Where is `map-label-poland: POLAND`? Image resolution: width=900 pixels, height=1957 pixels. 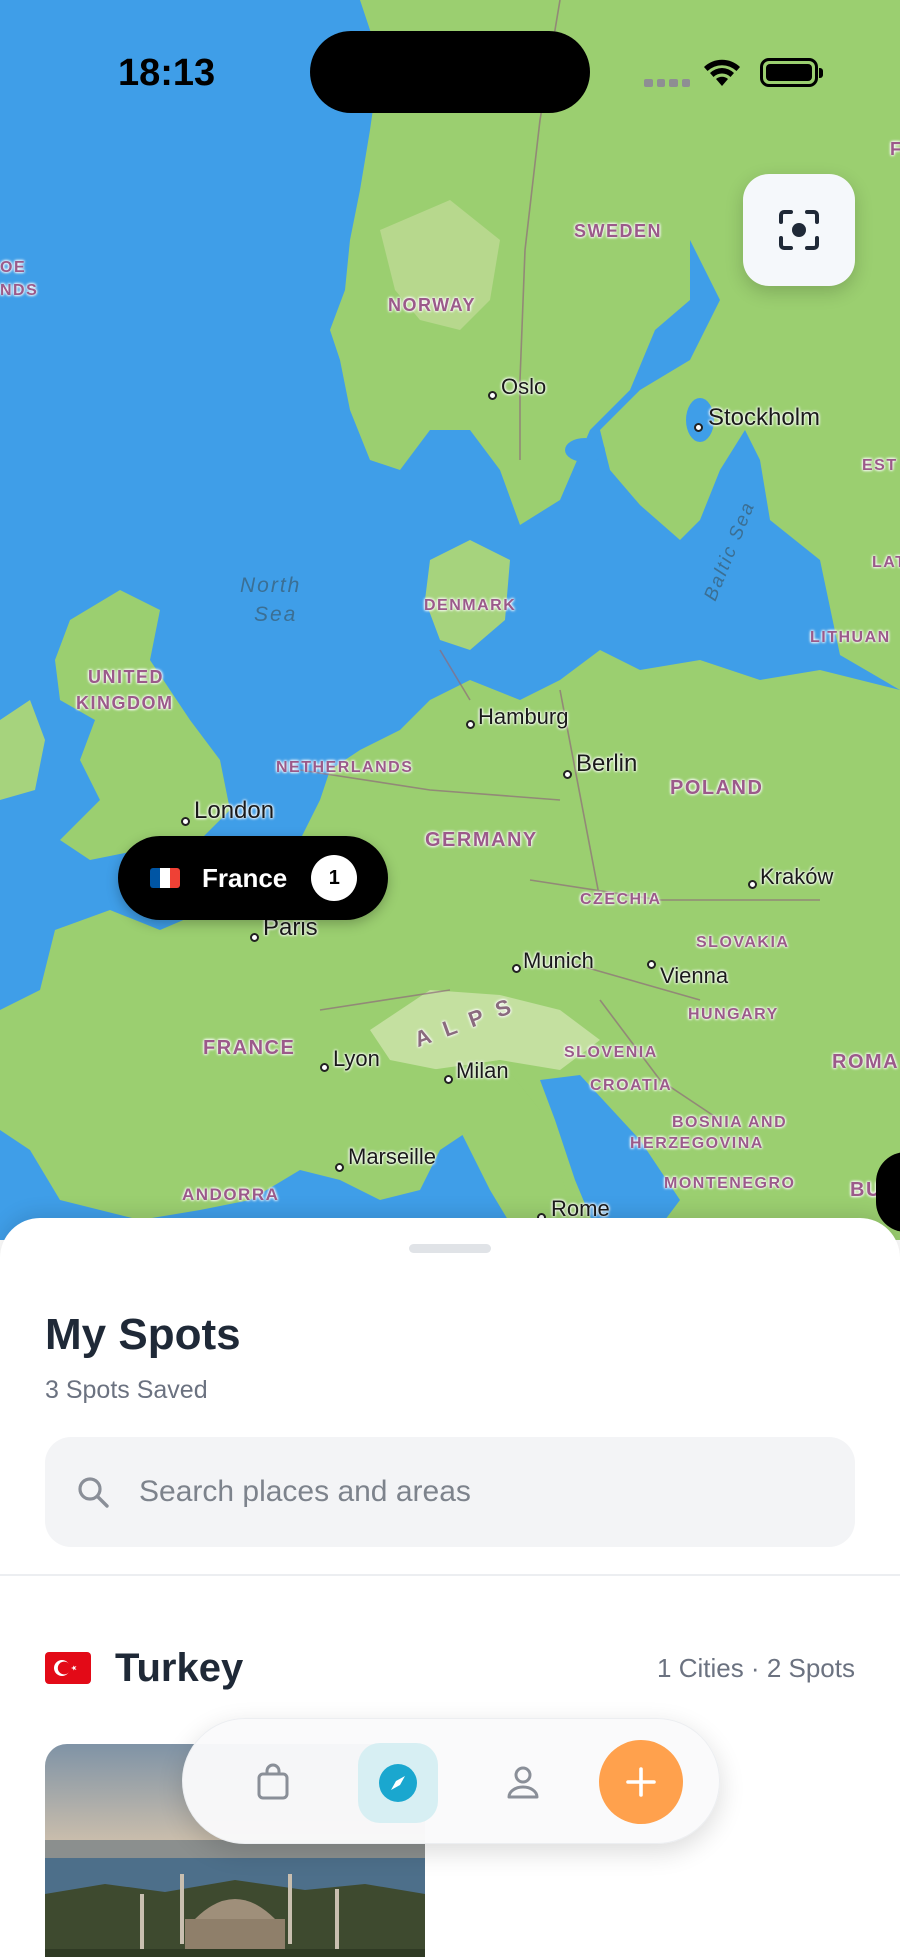 map-label-poland: POLAND is located at coordinates (717, 788).